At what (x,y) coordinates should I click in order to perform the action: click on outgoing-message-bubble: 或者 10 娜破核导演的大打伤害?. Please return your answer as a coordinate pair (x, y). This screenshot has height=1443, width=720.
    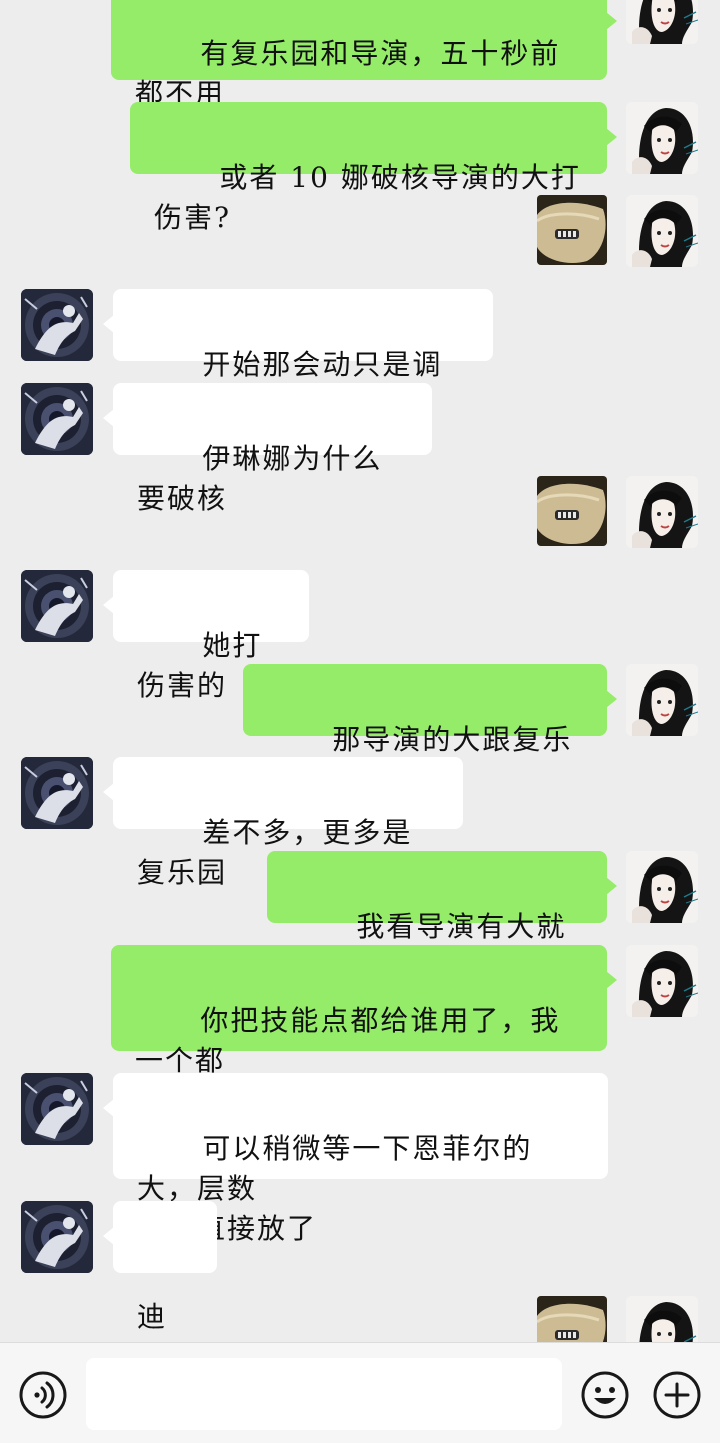
    Looking at the image, I should click on (373, 168).